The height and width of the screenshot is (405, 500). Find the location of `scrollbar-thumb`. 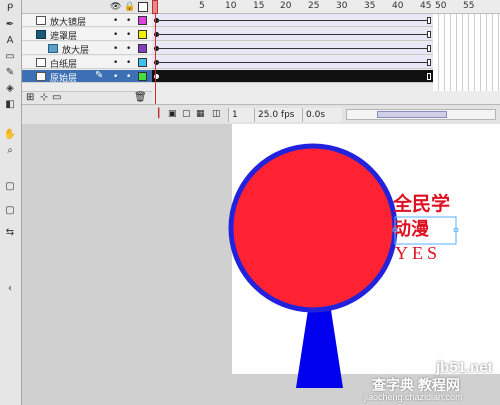

scrollbar-thumb is located at coordinates (412, 114).